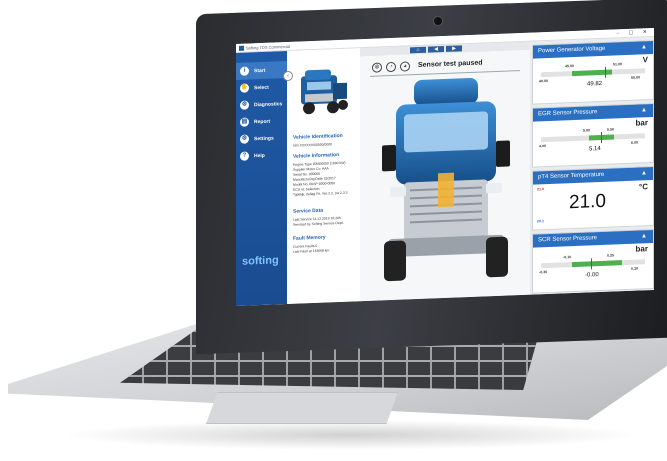  I want to click on report-icon: ▤, so click(244, 122).